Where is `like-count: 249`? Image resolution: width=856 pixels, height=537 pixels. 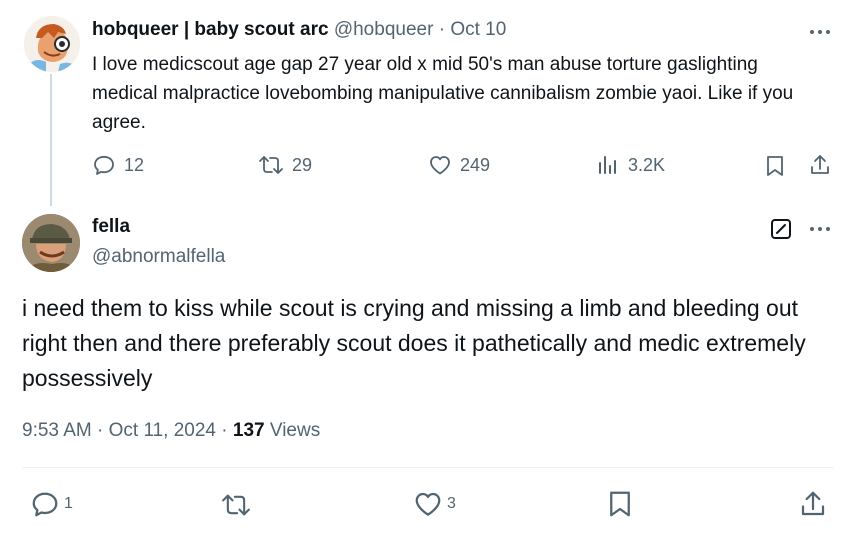 like-count: 249 is located at coordinates (475, 164).